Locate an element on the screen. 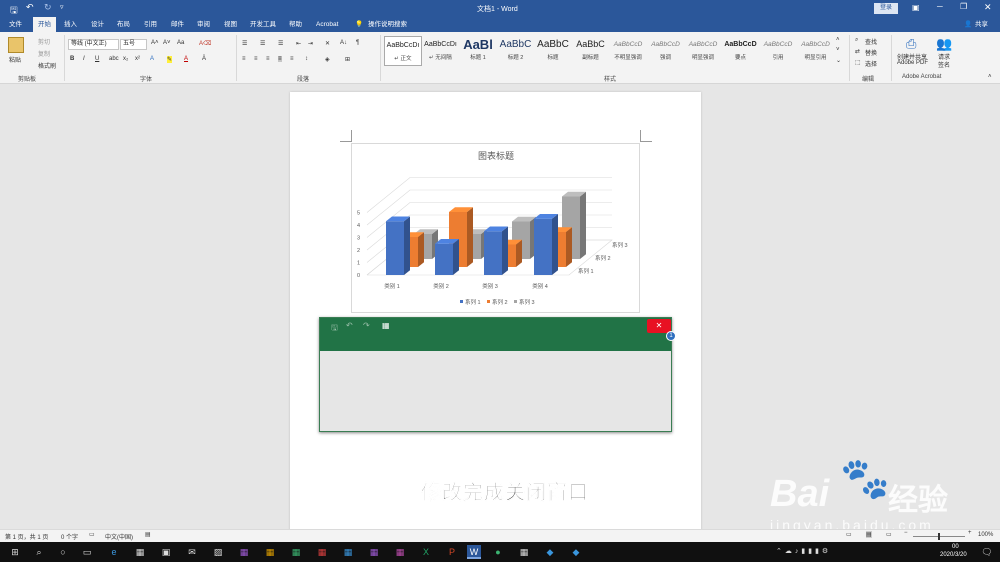  tab-mailings: 邮件 is located at coordinates (177, 24).